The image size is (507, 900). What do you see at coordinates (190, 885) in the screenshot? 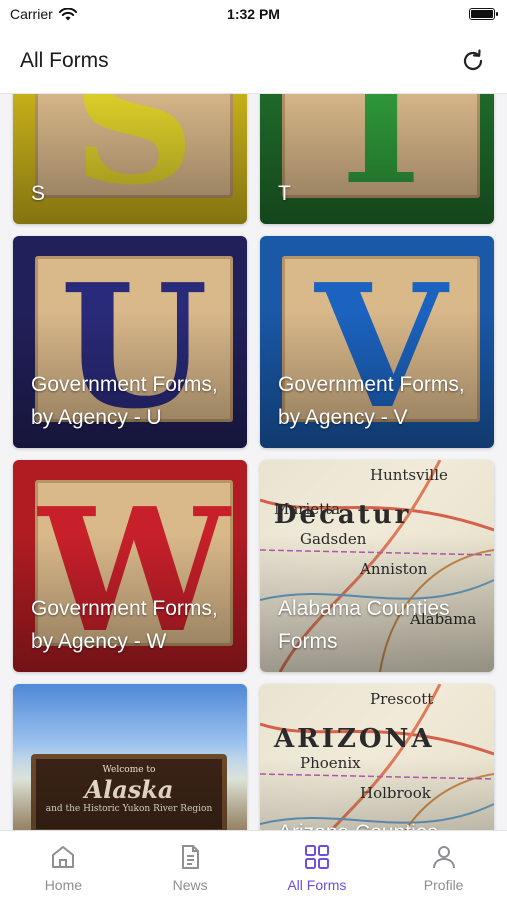
I see `tab-news-label: News` at bounding box center [190, 885].